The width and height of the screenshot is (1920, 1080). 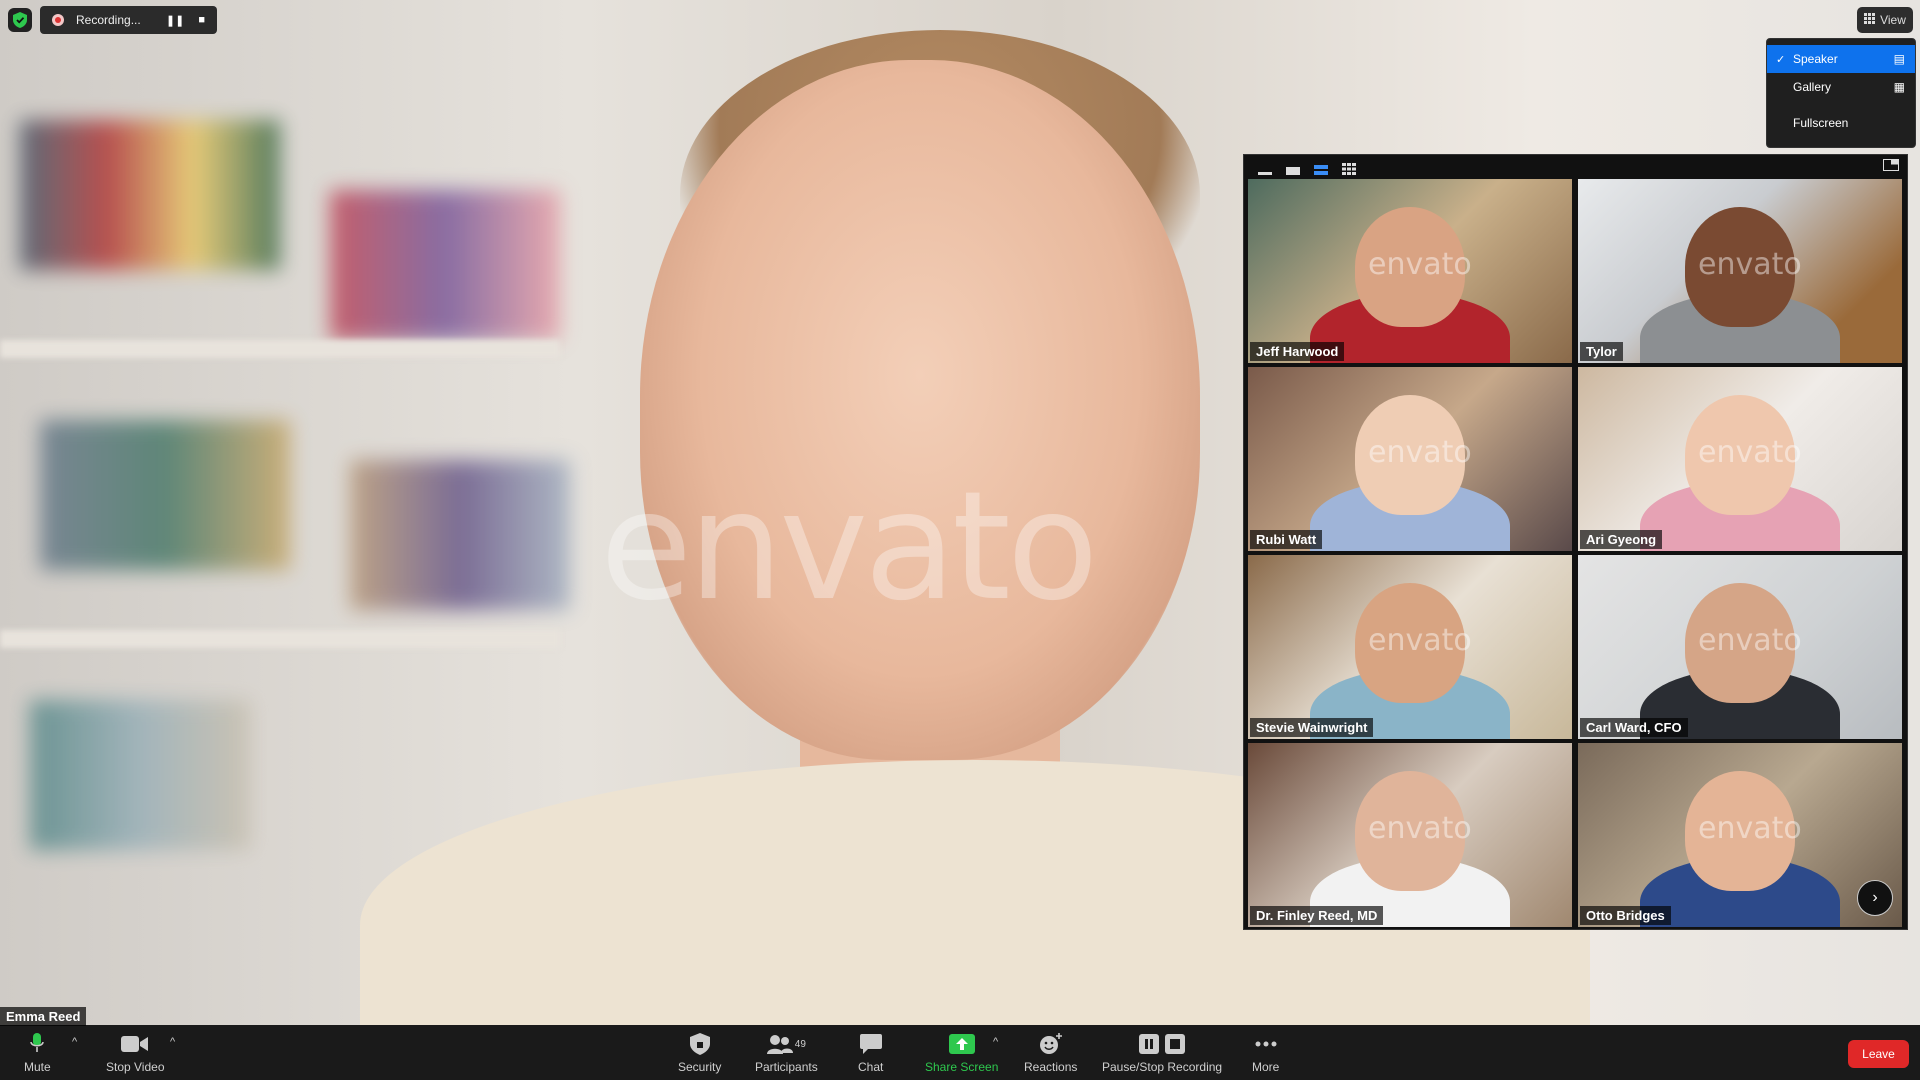 What do you see at coordinates (1625, 915) in the screenshot?
I see `participant-name: Otto Bridges` at bounding box center [1625, 915].